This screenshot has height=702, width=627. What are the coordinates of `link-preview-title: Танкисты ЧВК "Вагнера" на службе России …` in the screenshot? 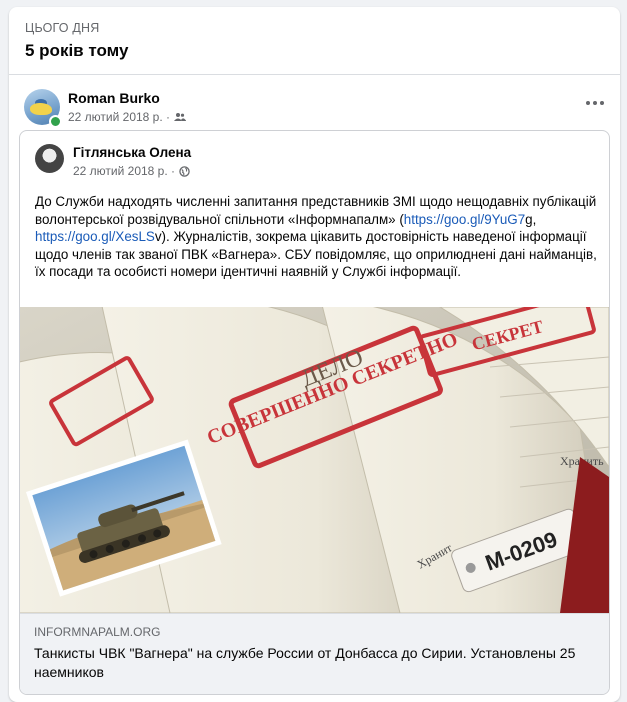 It's located at (314, 663).